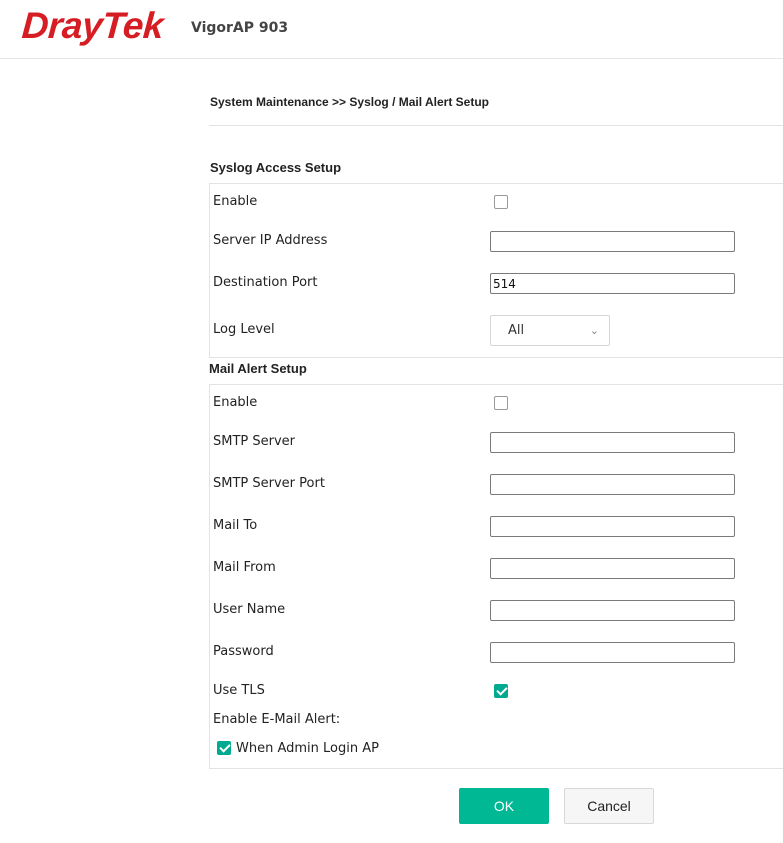 The width and height of the screenshot is (783, 843). What do you see at coordinates (276, 167) in the screenshot?
I see `syslog-section-title: Syslog Access Setup` at bounding box center [276, 167].